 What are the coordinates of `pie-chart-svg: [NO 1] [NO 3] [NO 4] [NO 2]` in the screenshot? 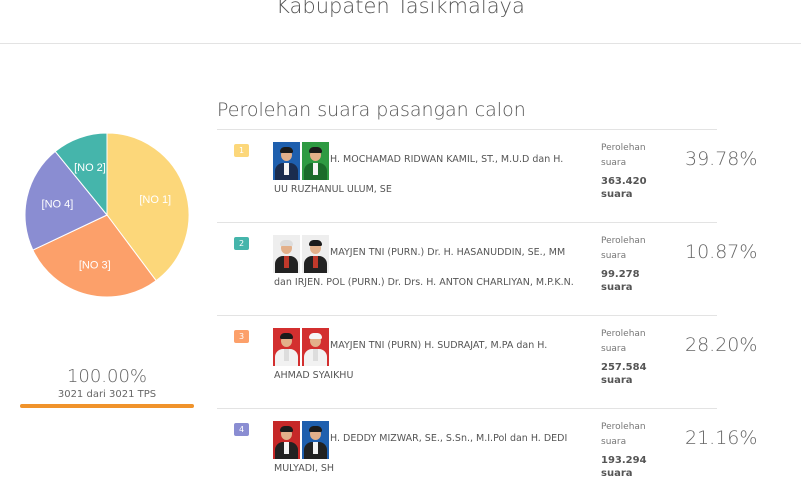 It's located at (107, 215).